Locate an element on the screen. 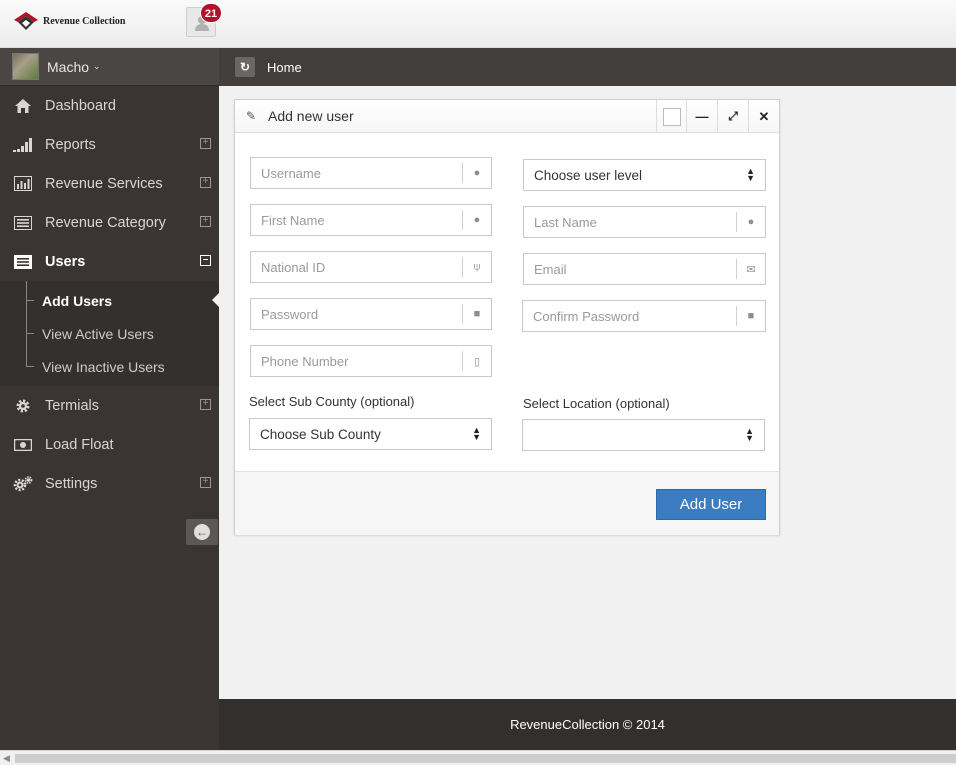 Image resolution: width=956 pixels, height=765 pixels. sidebar-collapse-button: ← is located at coordinates (202, 532).